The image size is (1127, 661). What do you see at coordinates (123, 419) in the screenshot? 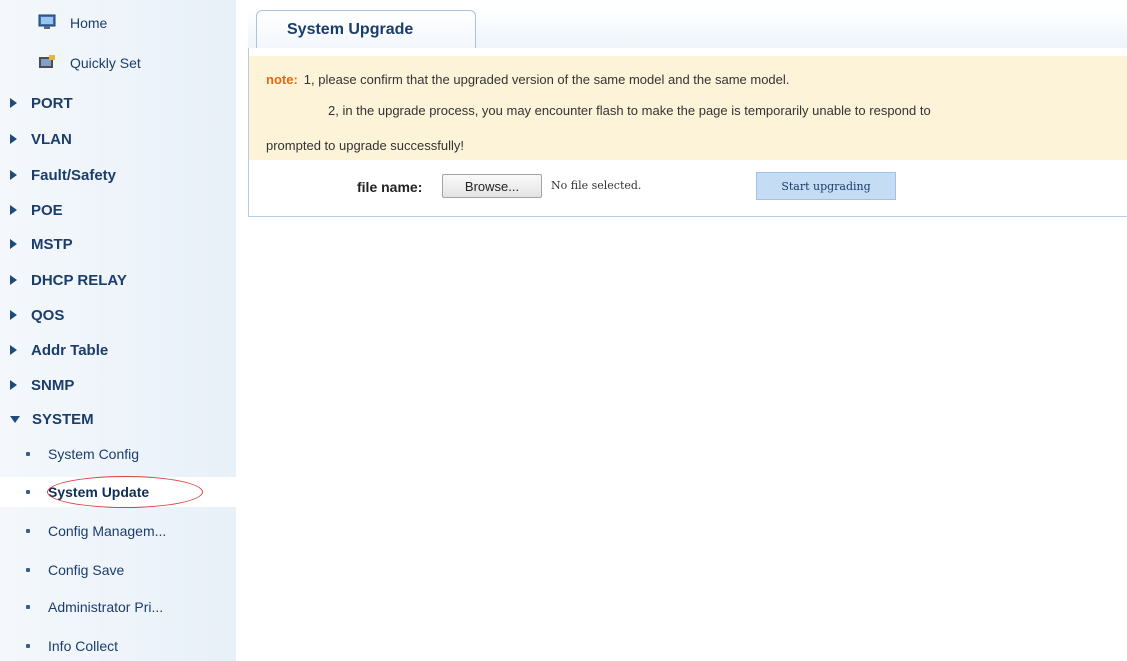
I see `sidebar-group-system: SYSTEM` at bounding box center [123, 419].